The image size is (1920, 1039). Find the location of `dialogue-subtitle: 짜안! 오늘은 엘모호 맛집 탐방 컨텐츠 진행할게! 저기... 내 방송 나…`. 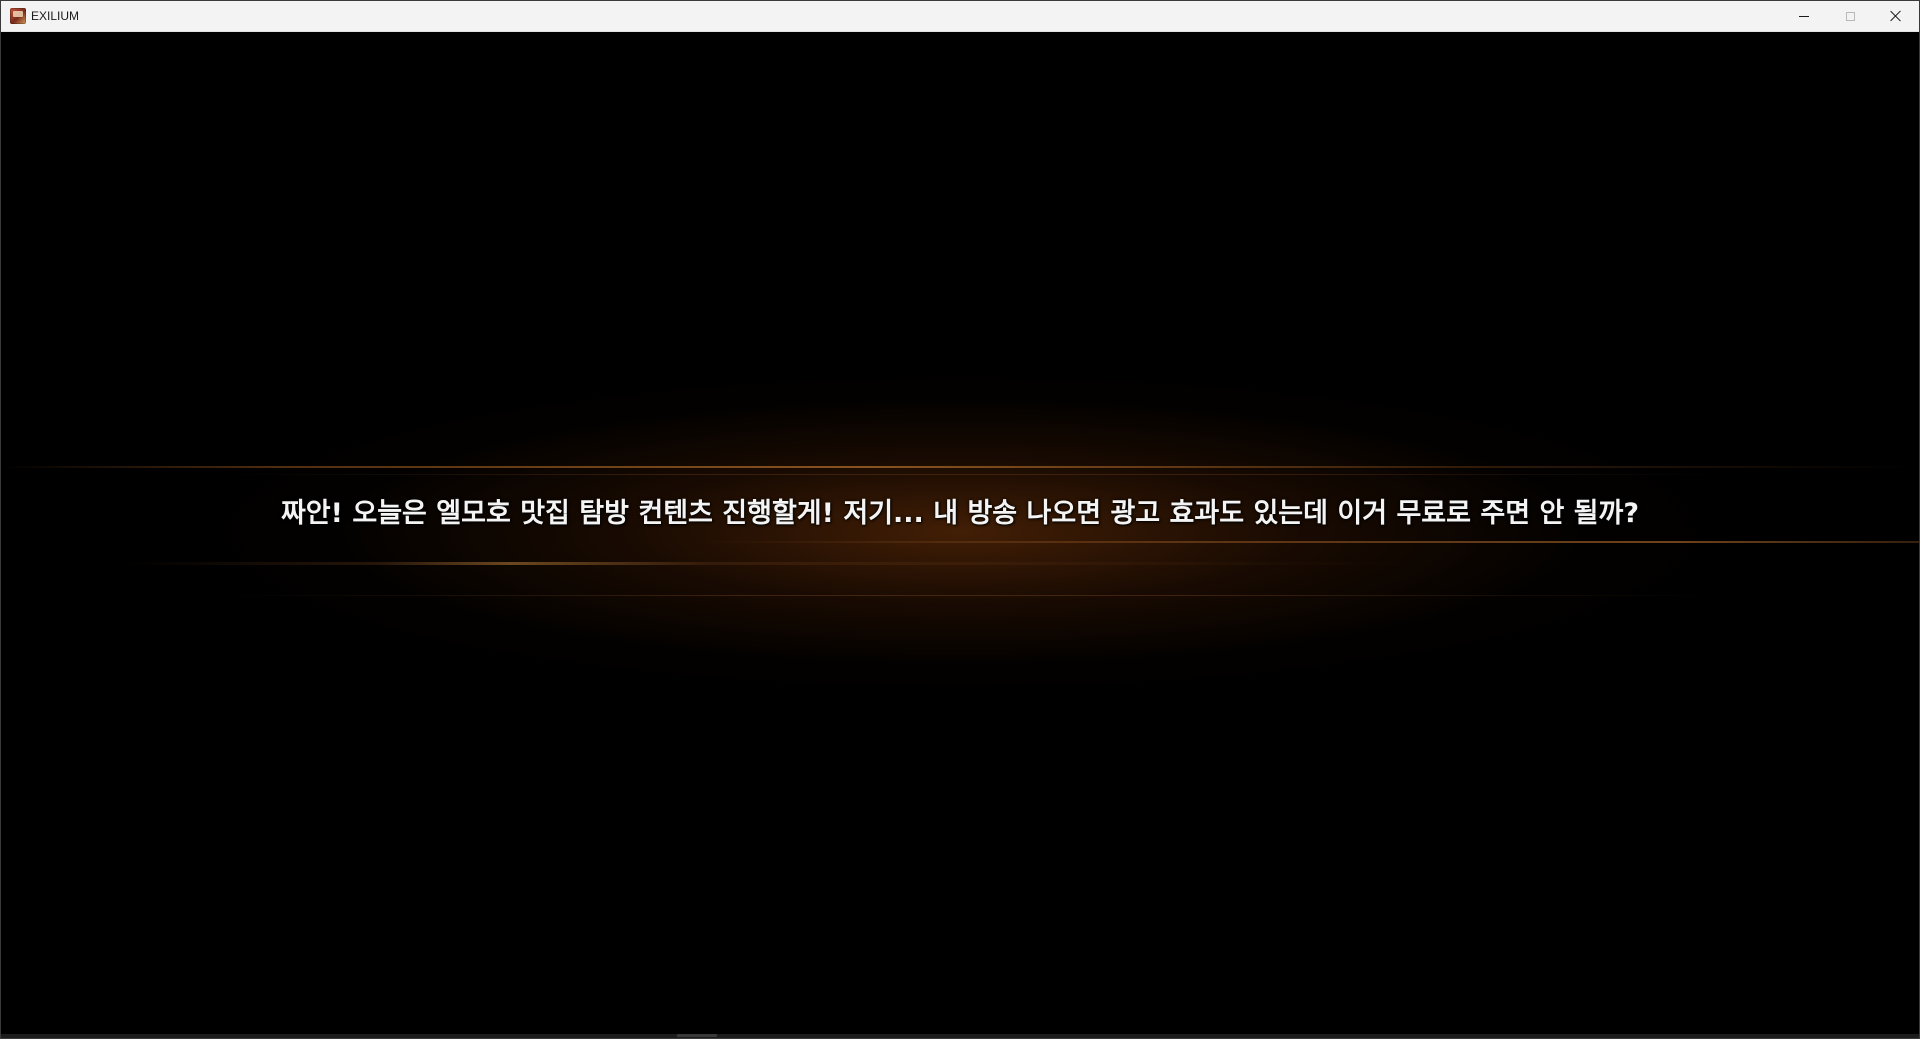

dialogue-subtitle: 짜안! 오늘은 엘모호 맛집 탐방 컨텐츠 진행할게! 저기... 내 방송 나… is located at coordinates (960, 513).